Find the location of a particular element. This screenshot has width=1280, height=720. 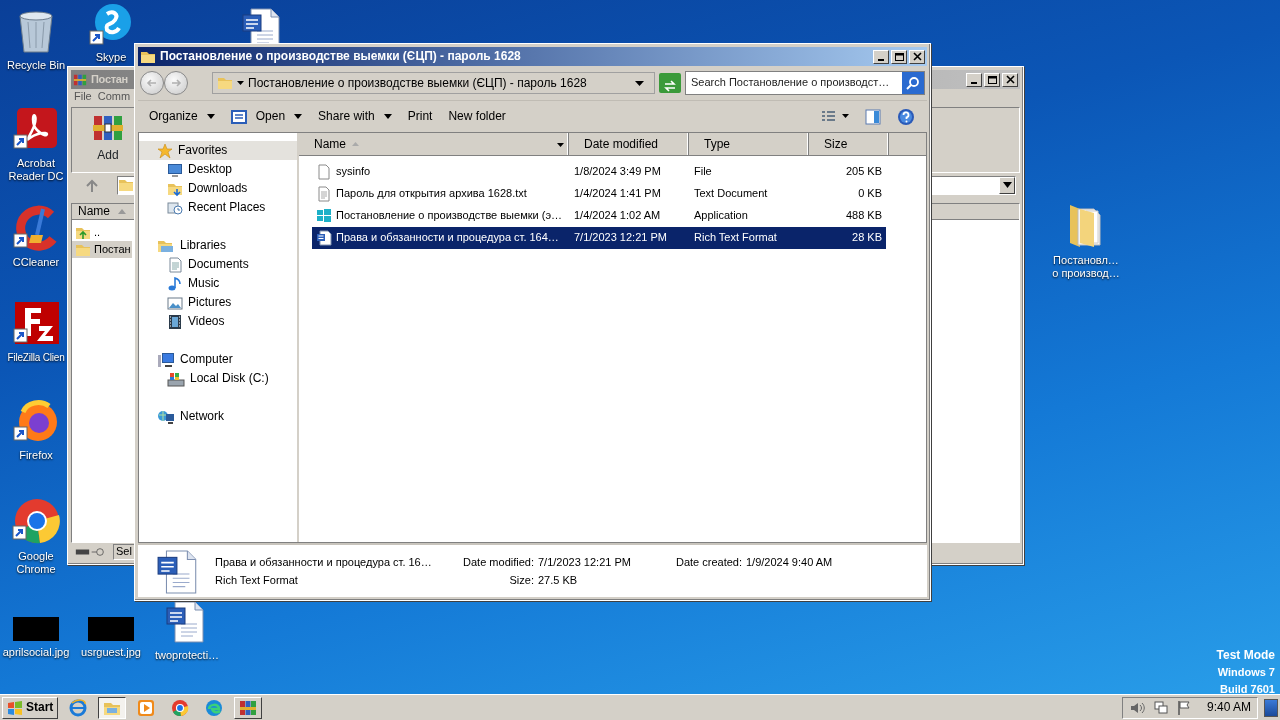

sort-arrow-icon is located at coordinates (355, 144).